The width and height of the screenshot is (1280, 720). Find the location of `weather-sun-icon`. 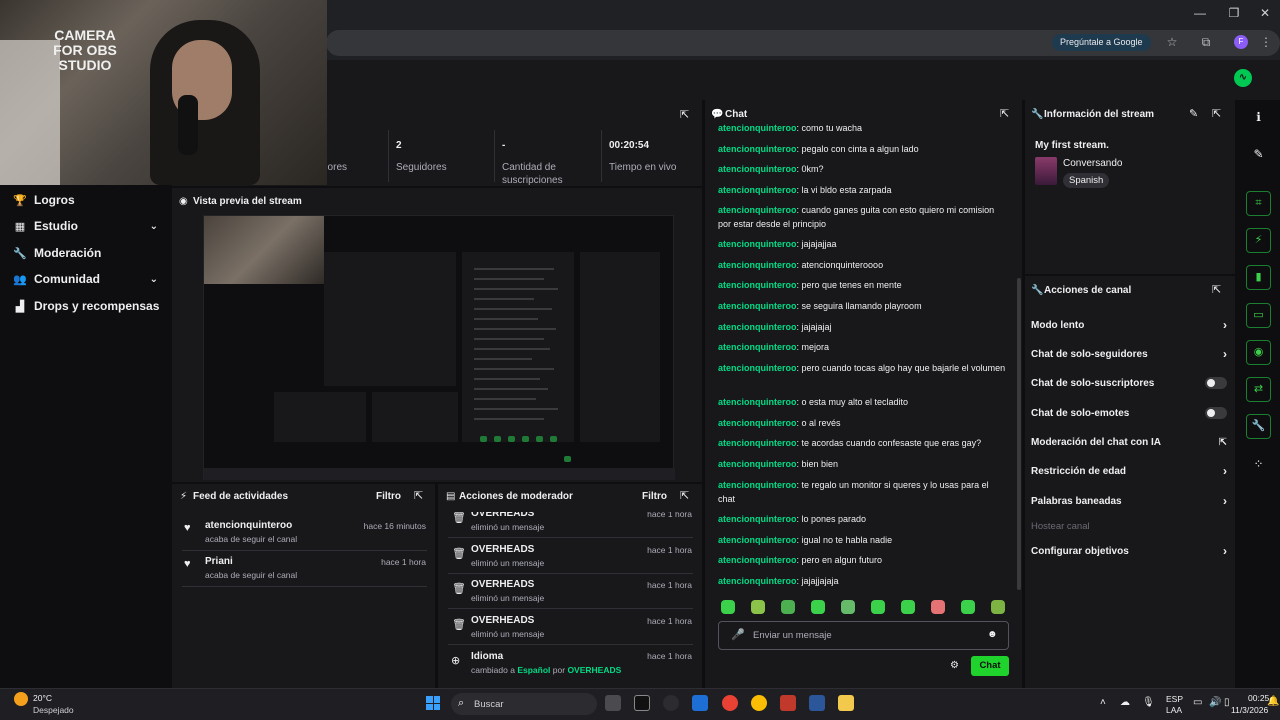

weather-sun-icon is located at coordinates (21, 699).